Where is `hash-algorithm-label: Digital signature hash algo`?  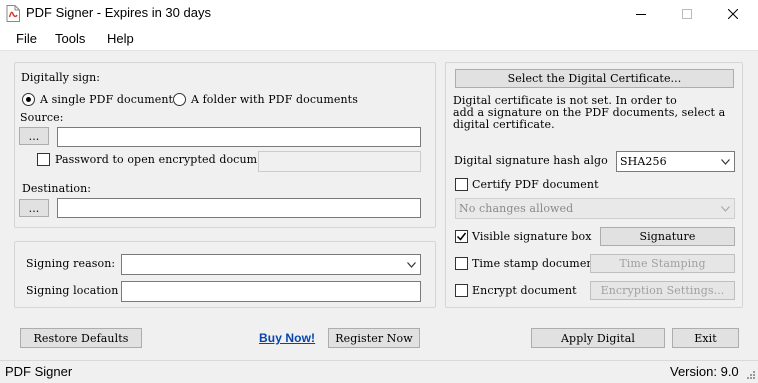 hash-algorithm-label: Digital signature hash algo is located at coordinates (531, 160).